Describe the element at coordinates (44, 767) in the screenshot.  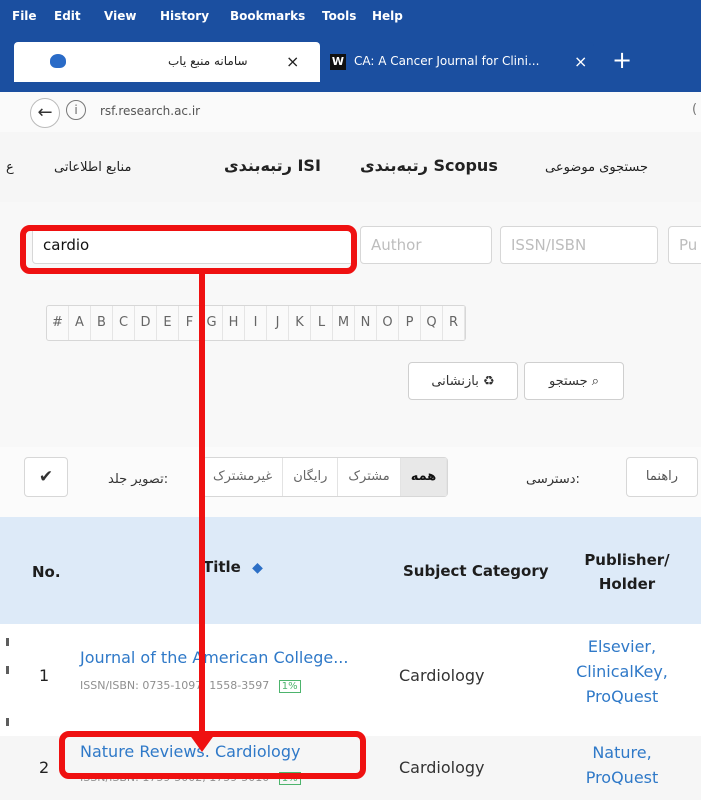
I see `row-number: 2` at that location.